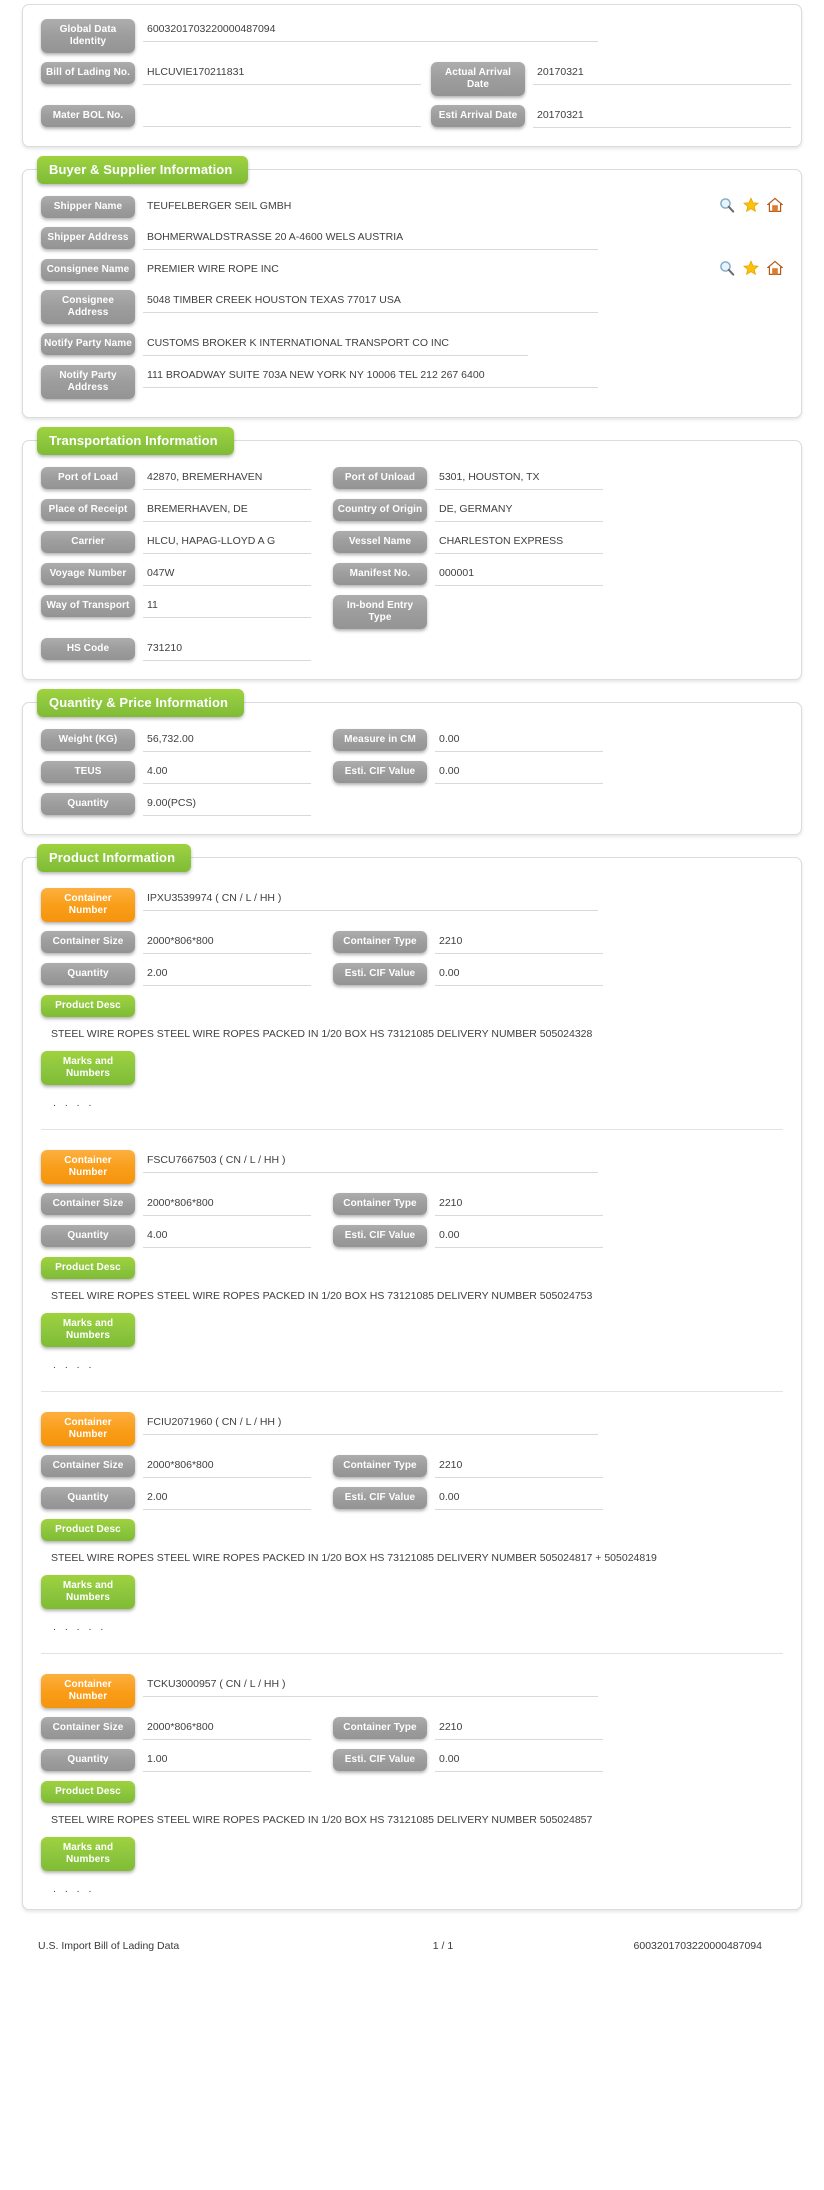 The height and width of the screenshot is (2190, 824). I want to click on carrier-value: HLCU, HAPAG-LLOYD A G, so click(227, 542).